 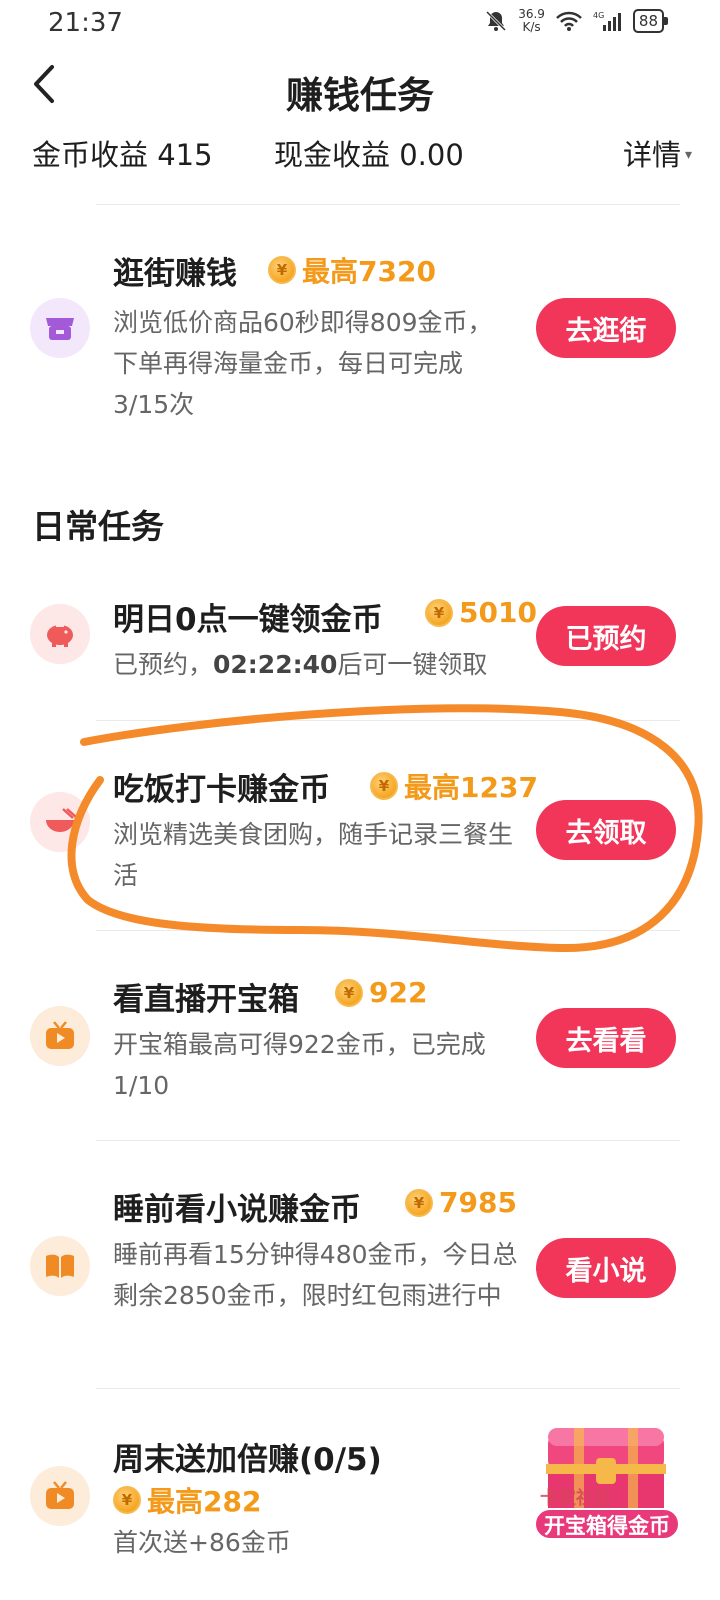 I want to click on countdown: 02:22:40, so click(x=275, y=664).